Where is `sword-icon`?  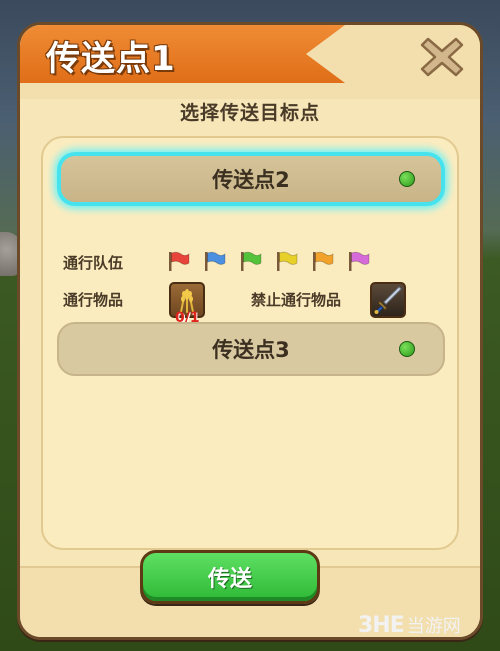 sword-icon is located at coordinates (388, 300).